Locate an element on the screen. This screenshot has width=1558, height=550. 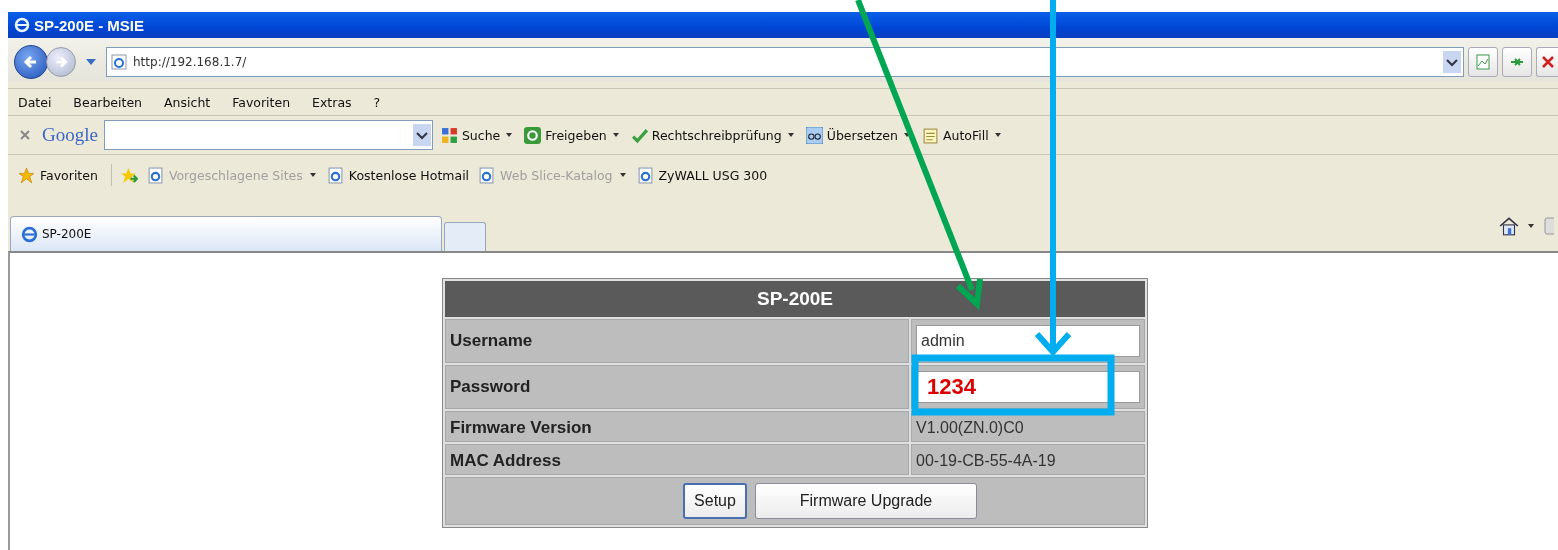
toolbar-button: Rechtschreibprüfung is located at coordinates (716, 135).